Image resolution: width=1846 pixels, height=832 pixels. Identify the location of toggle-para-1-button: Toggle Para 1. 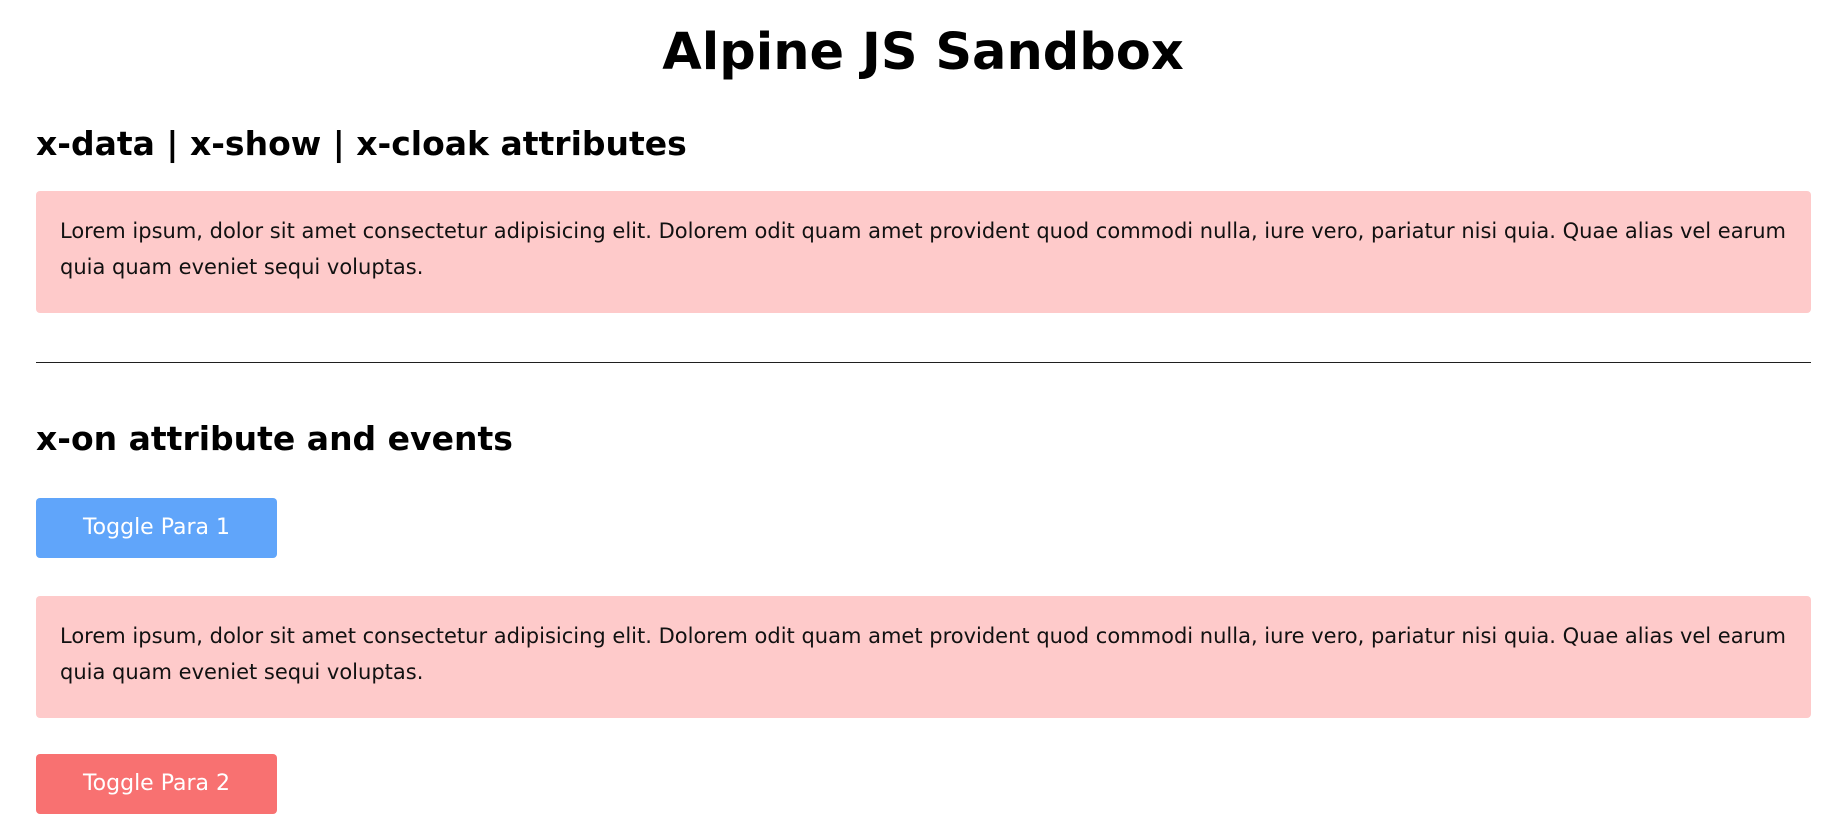
(156, 528).